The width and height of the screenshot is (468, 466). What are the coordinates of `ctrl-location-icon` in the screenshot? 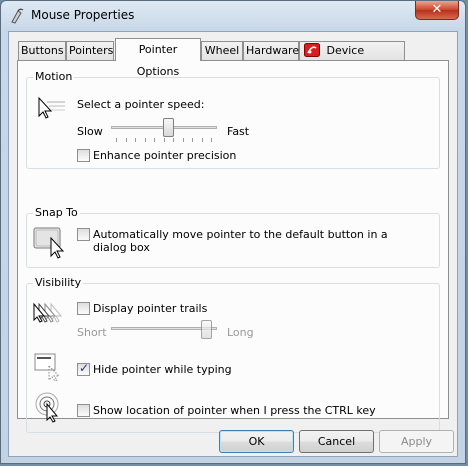 It's located at (47, 407).